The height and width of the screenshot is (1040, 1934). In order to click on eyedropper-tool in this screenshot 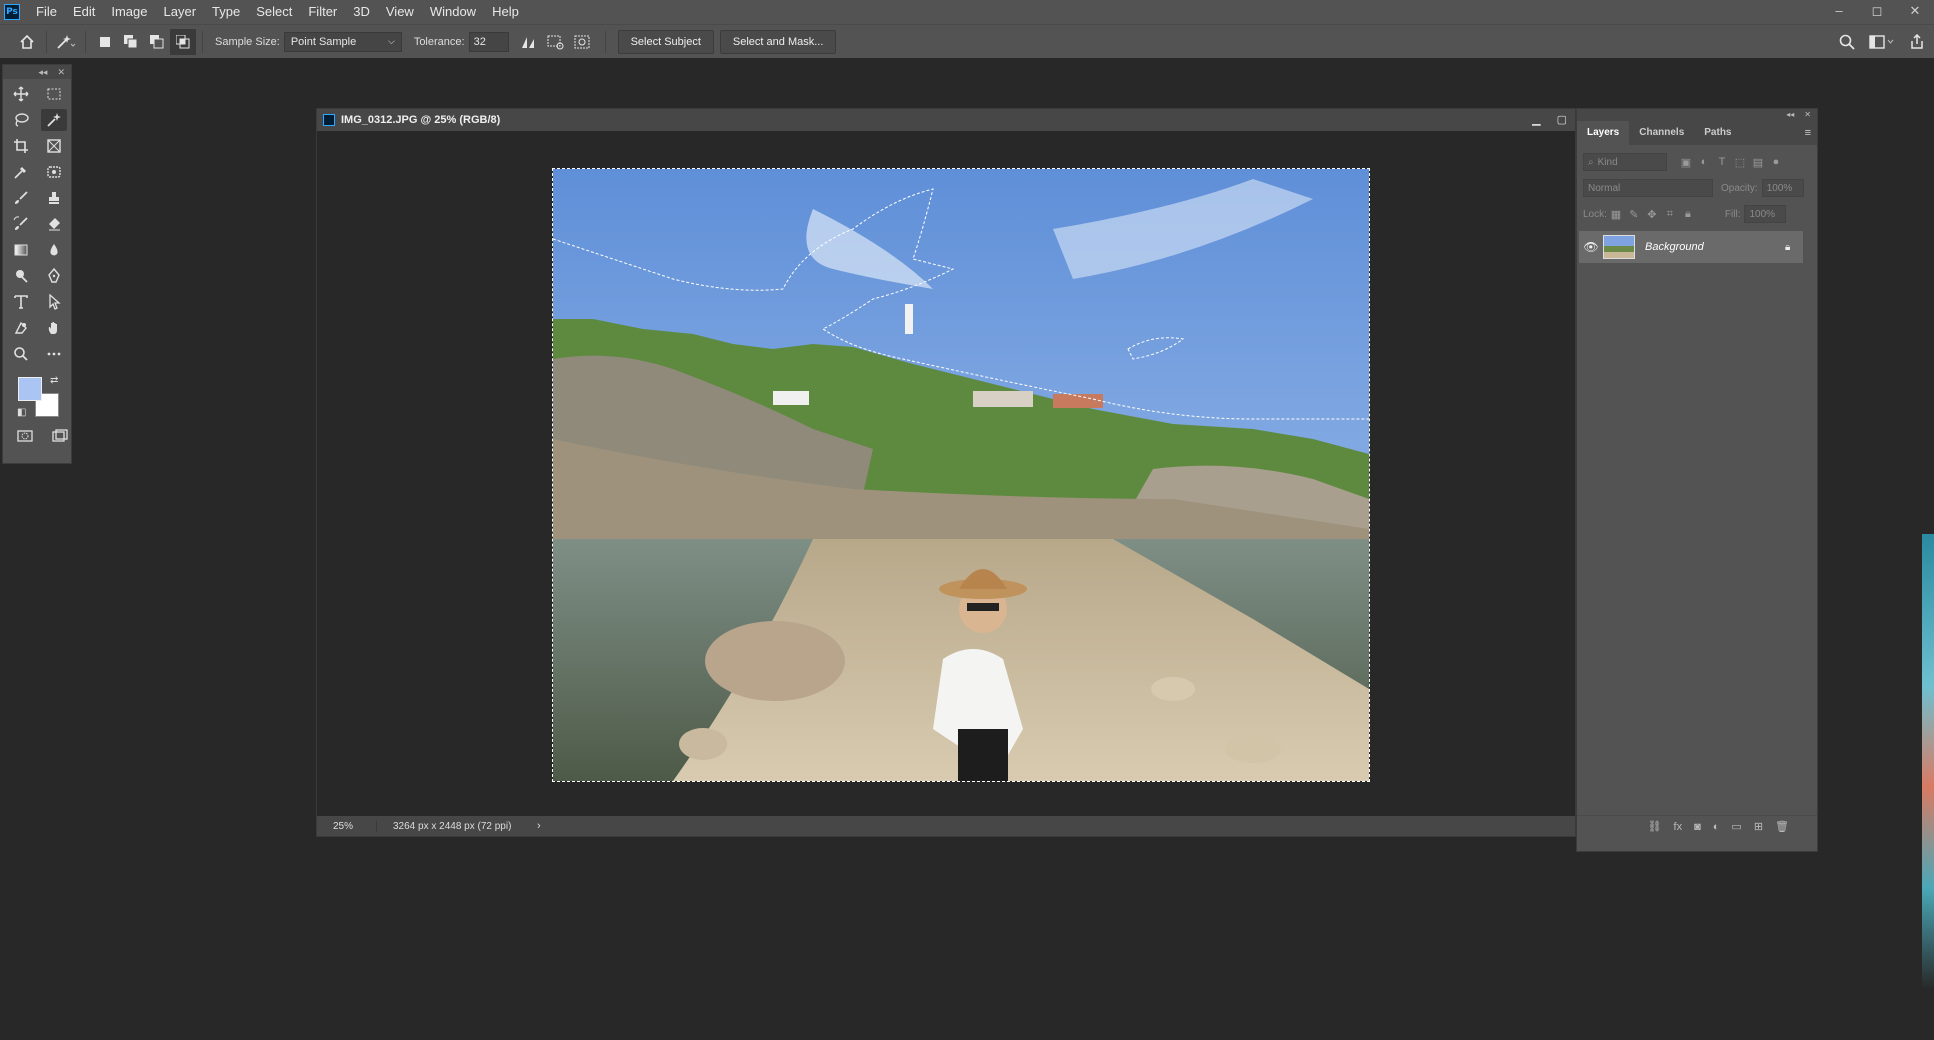, I will do `click(21, 172)`.